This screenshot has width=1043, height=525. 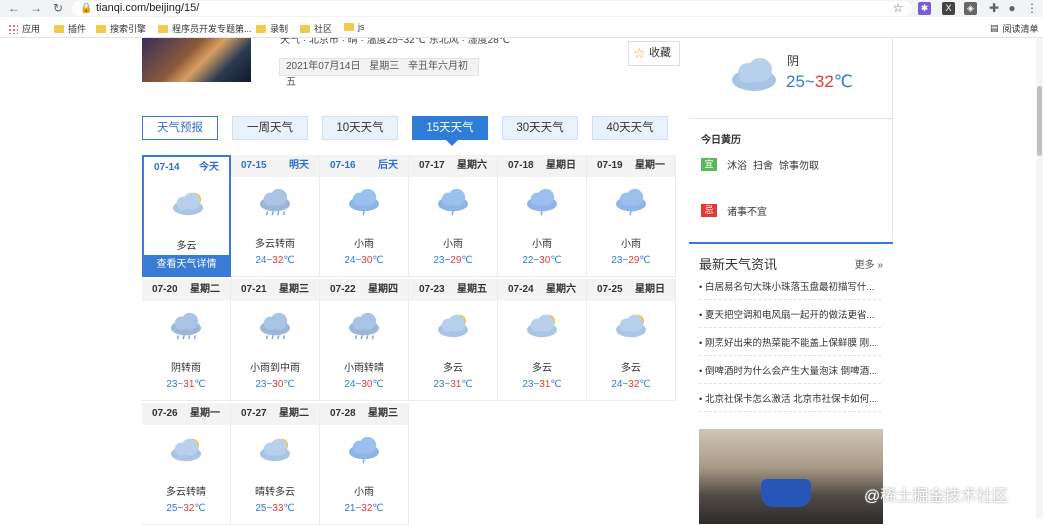 What do you see at coordinates (58, 8) in the screenshot?
I see `reload-icon: ↻` at bounding box center [58, 8].